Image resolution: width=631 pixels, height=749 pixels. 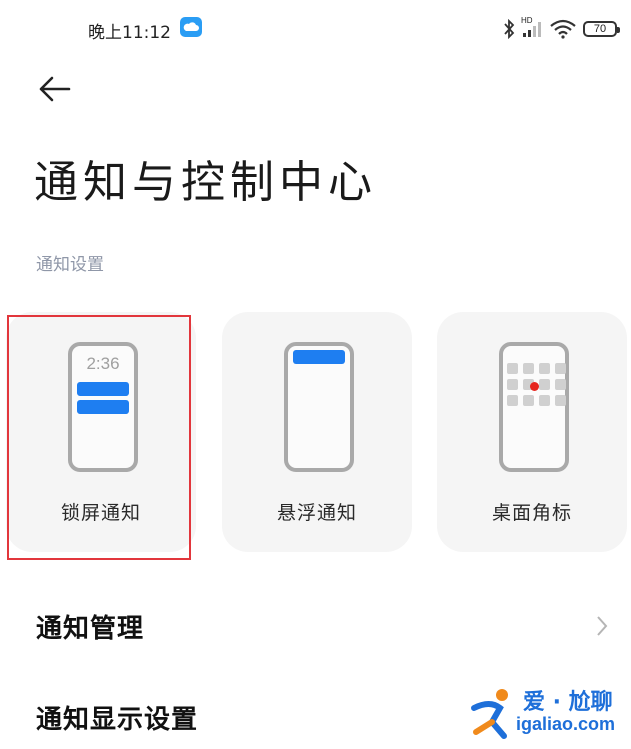 I want to click on cellular-signal: HD, so click(x=532, y=27).